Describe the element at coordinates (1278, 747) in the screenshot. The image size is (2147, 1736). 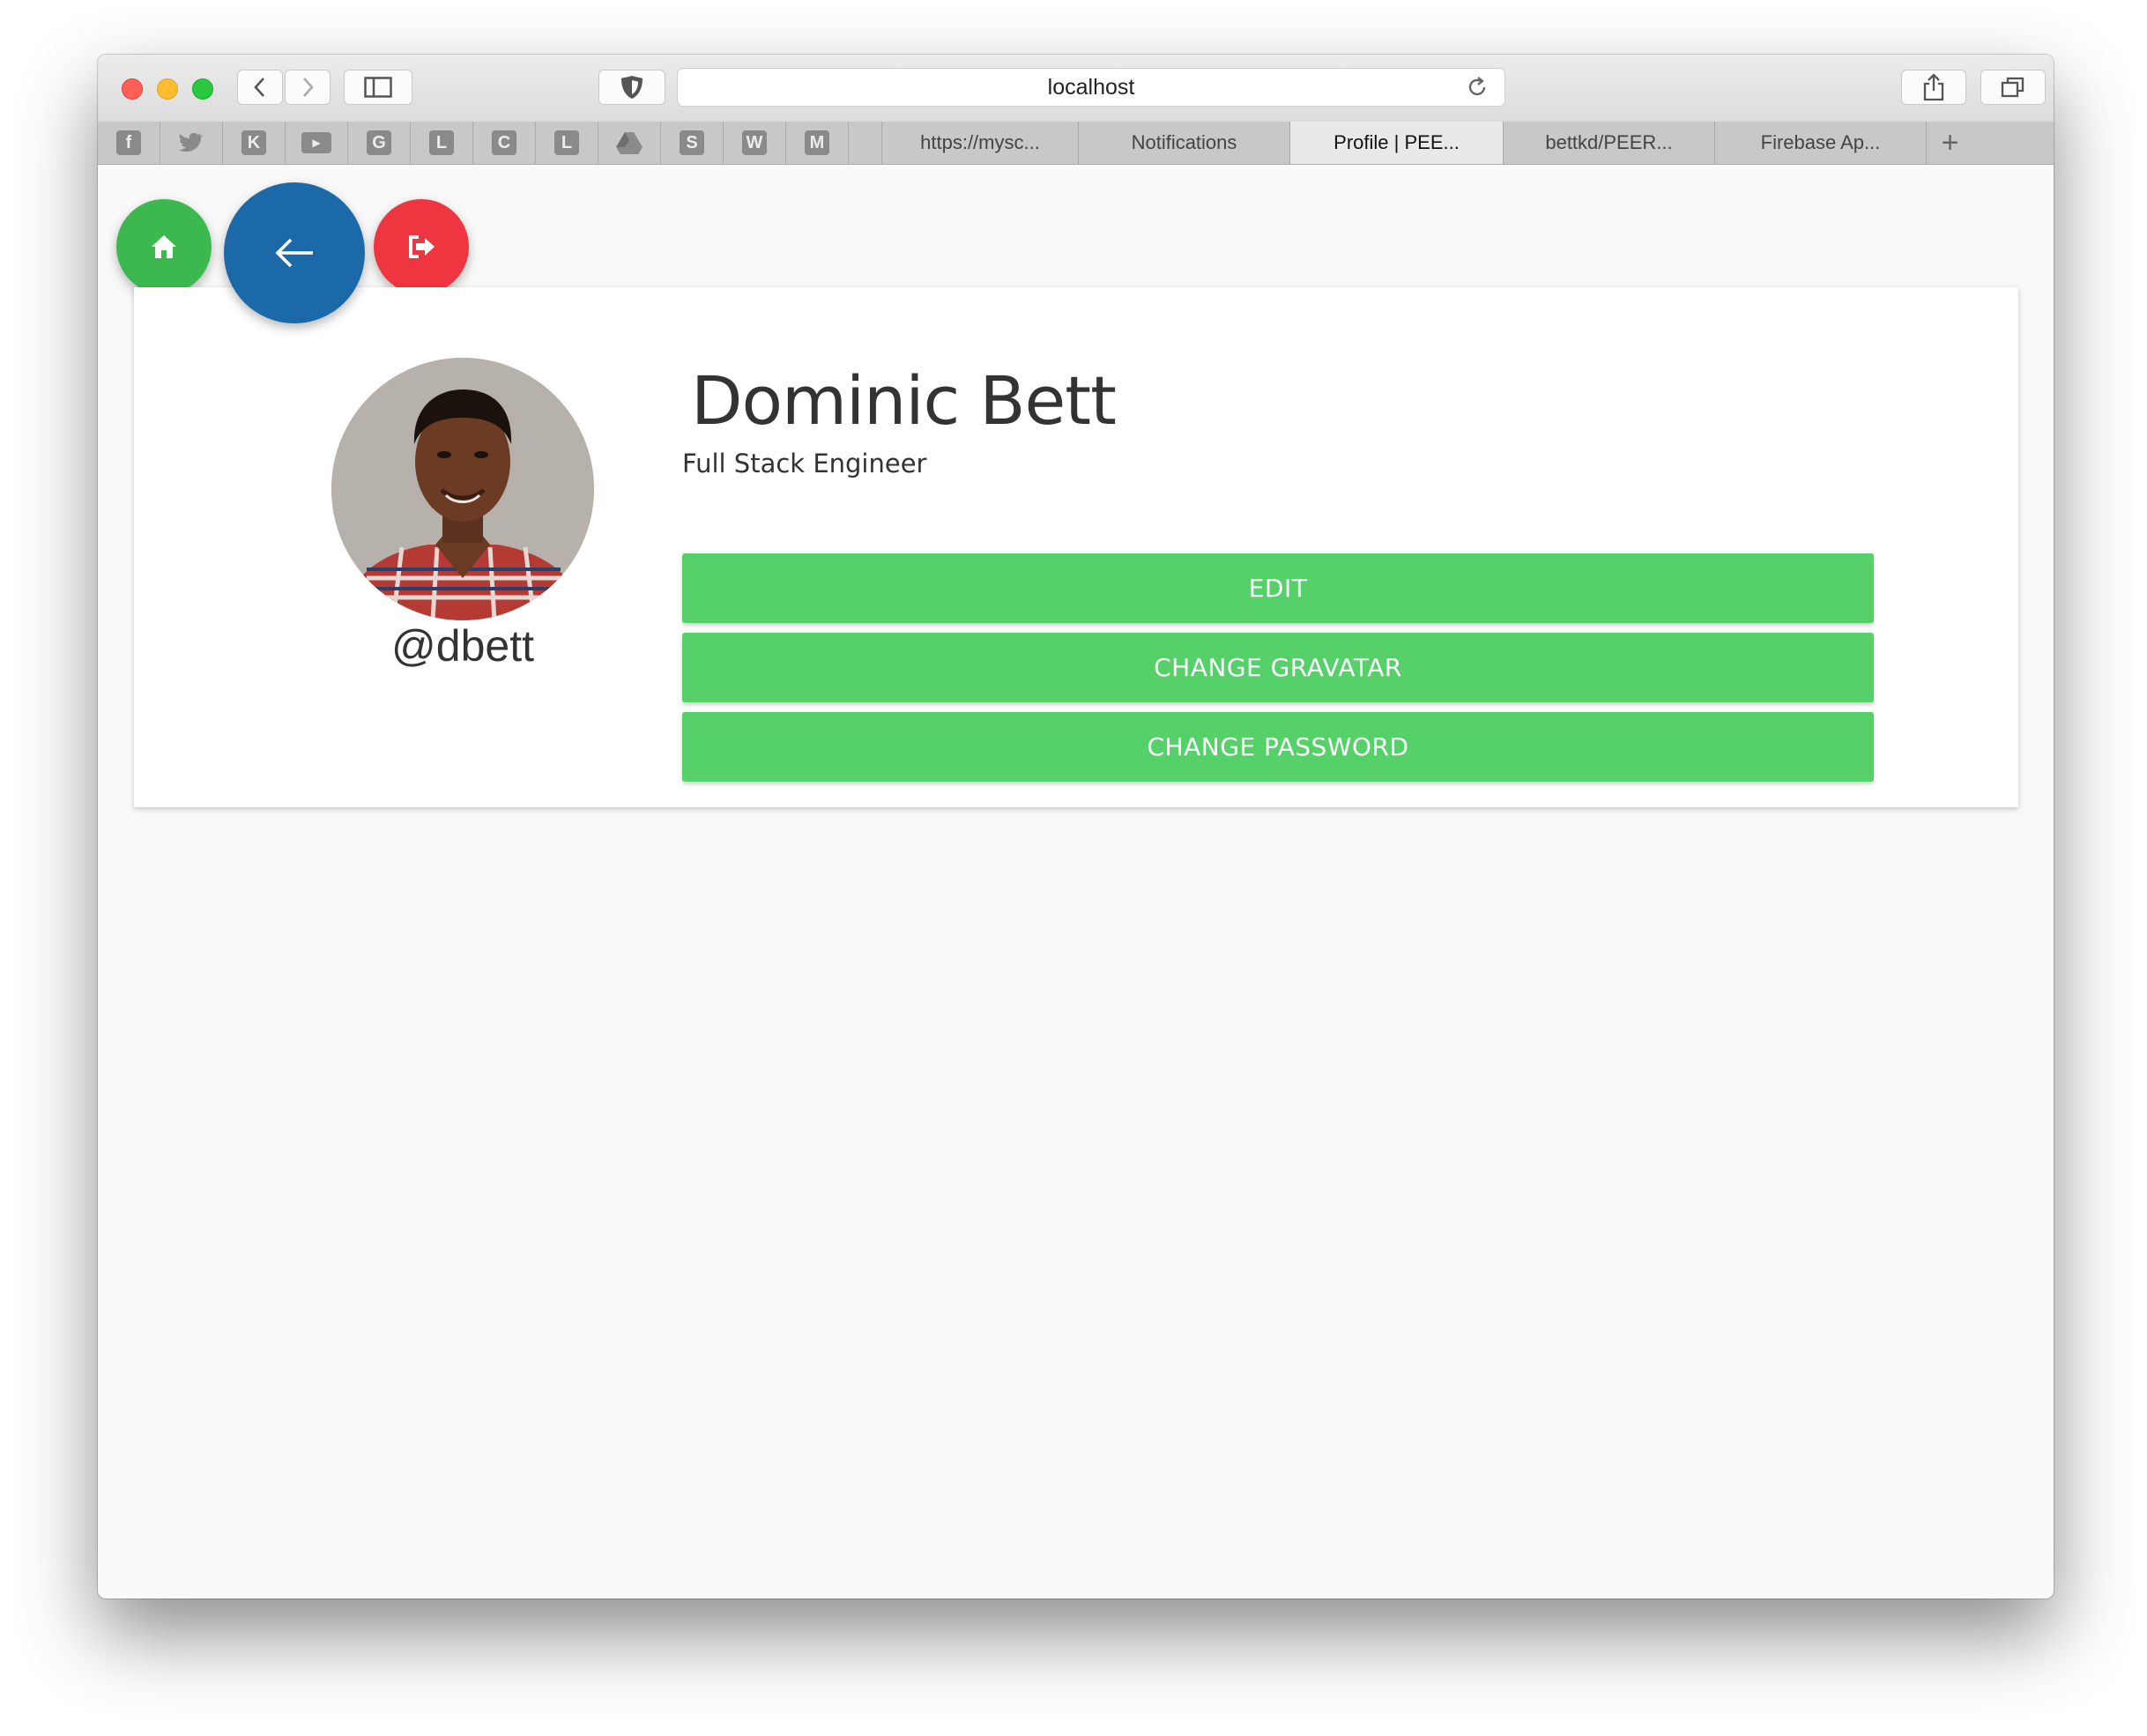
I see `change-password-button: CHANGE PASSWORD` at that location.